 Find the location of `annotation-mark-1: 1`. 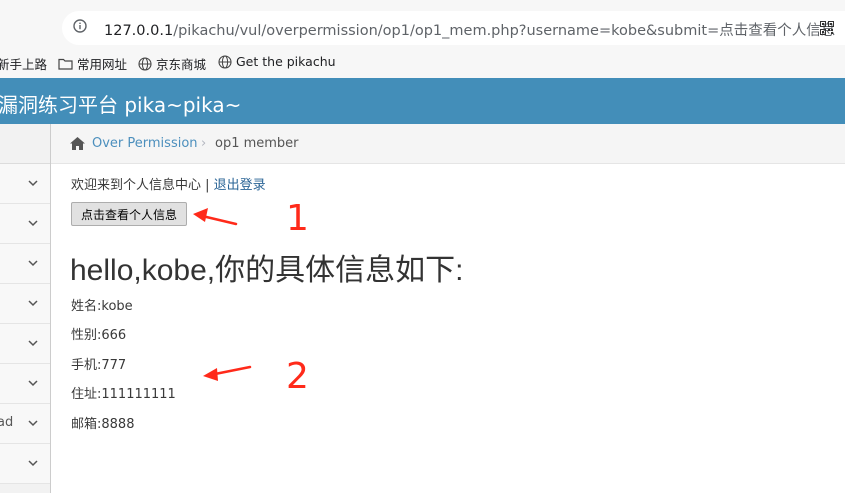

annotation-mark-1: 1 is located at coordinates (297, 218).